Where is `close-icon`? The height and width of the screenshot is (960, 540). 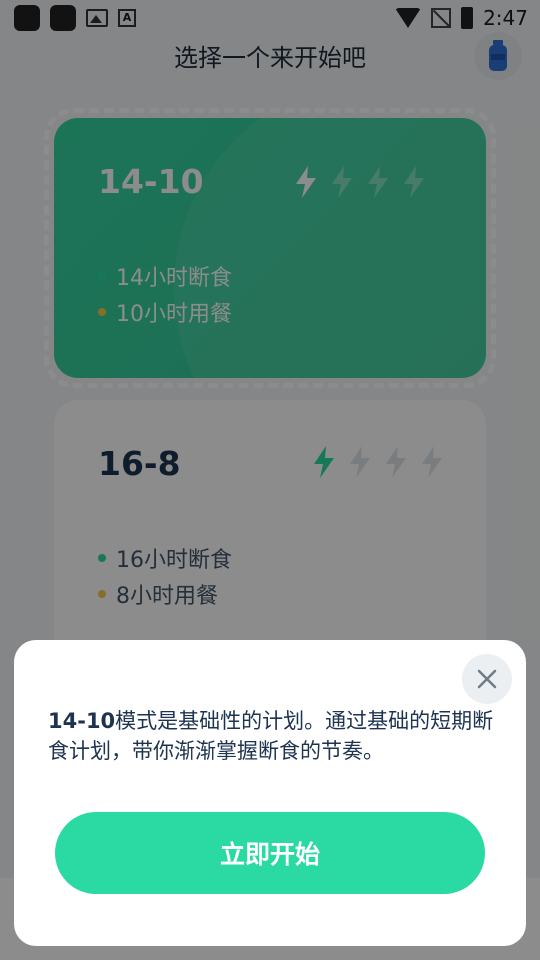
close-icon is located at coordinates (487, 679).